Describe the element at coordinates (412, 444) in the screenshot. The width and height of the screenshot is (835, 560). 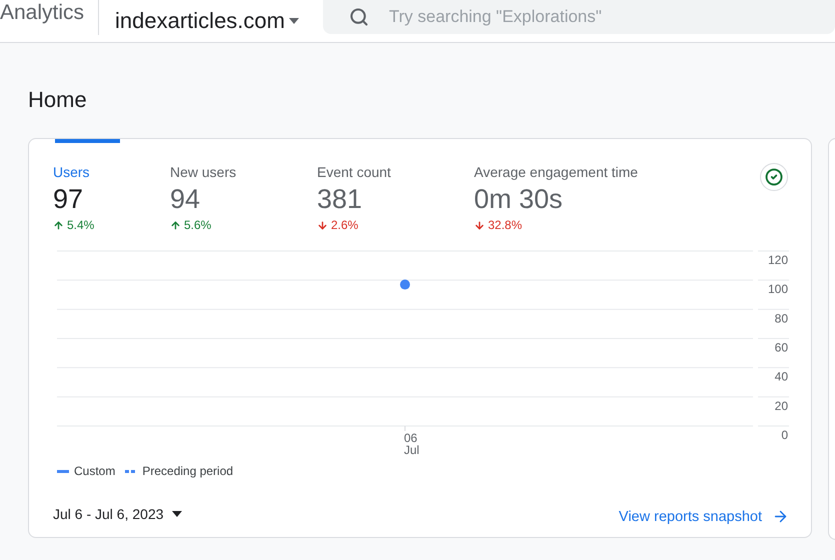
I see `x-axis-label: 06 Jul` at that location.